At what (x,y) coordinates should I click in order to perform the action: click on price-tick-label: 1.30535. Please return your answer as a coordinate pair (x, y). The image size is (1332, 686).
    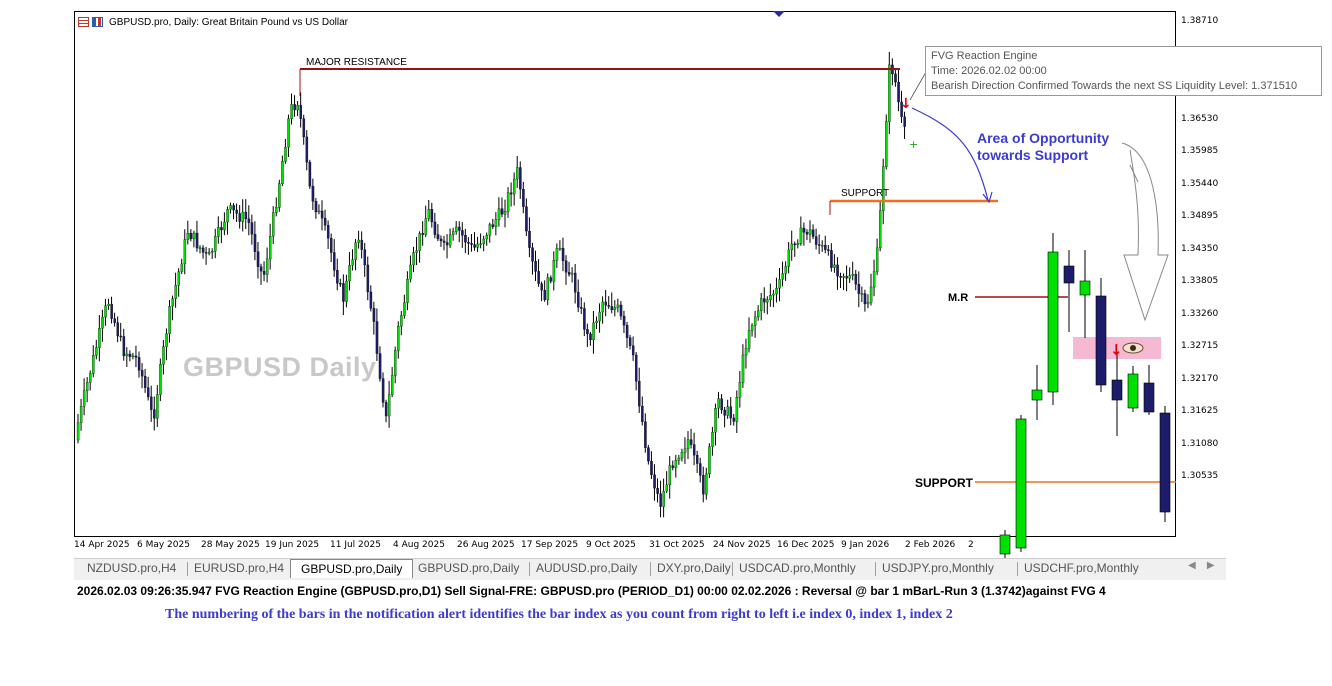
    Looking at the image, I should click on (1200, 476).